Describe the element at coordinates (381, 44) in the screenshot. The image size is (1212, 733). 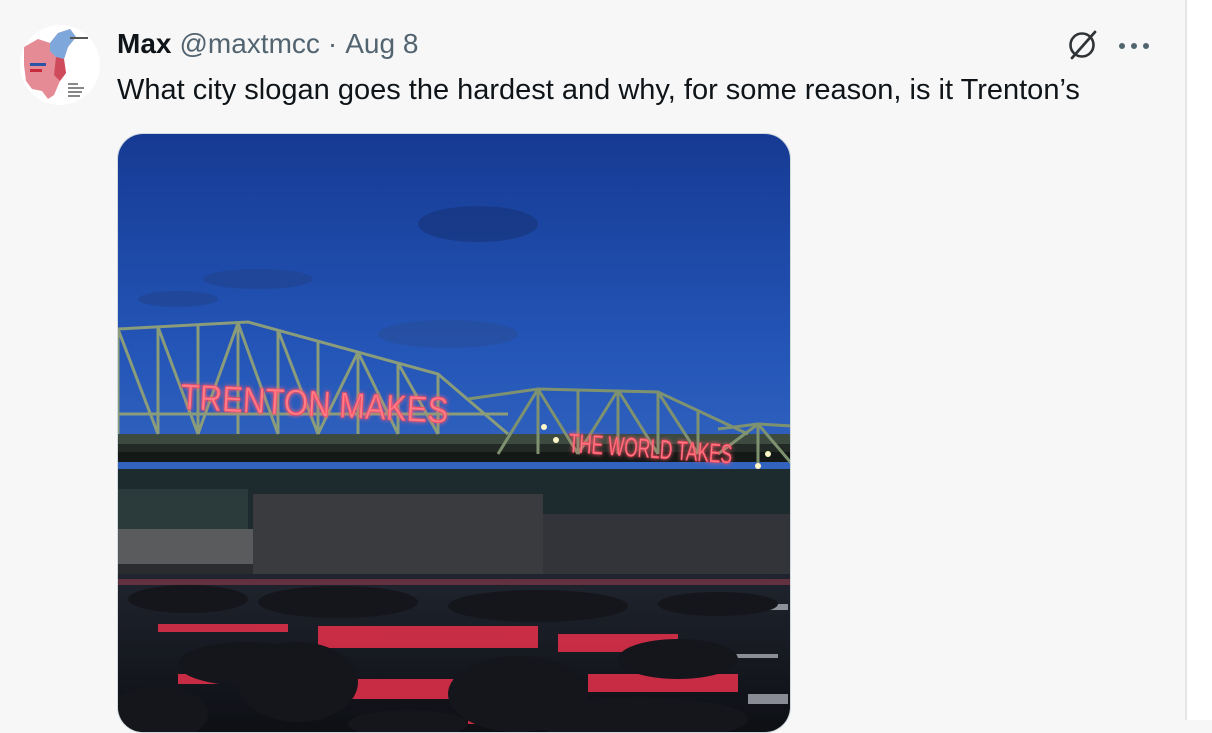
I see `tweet-date: Aug 8` at that location.